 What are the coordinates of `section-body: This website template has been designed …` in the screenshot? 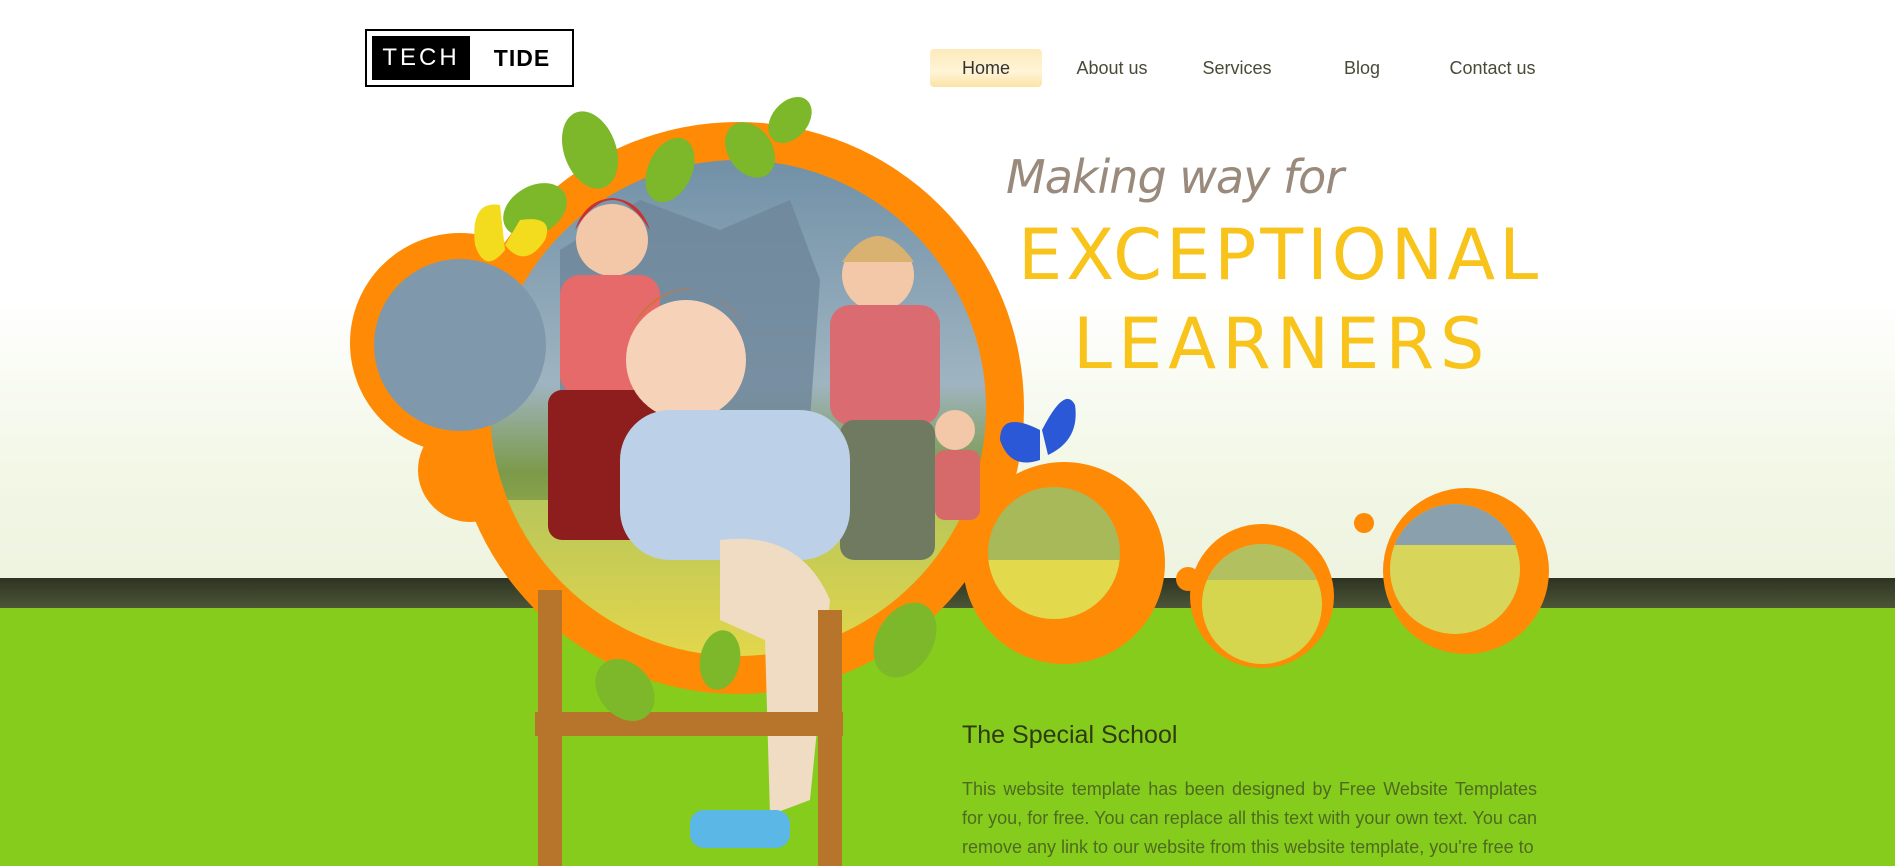 It's located at (1249, 818).